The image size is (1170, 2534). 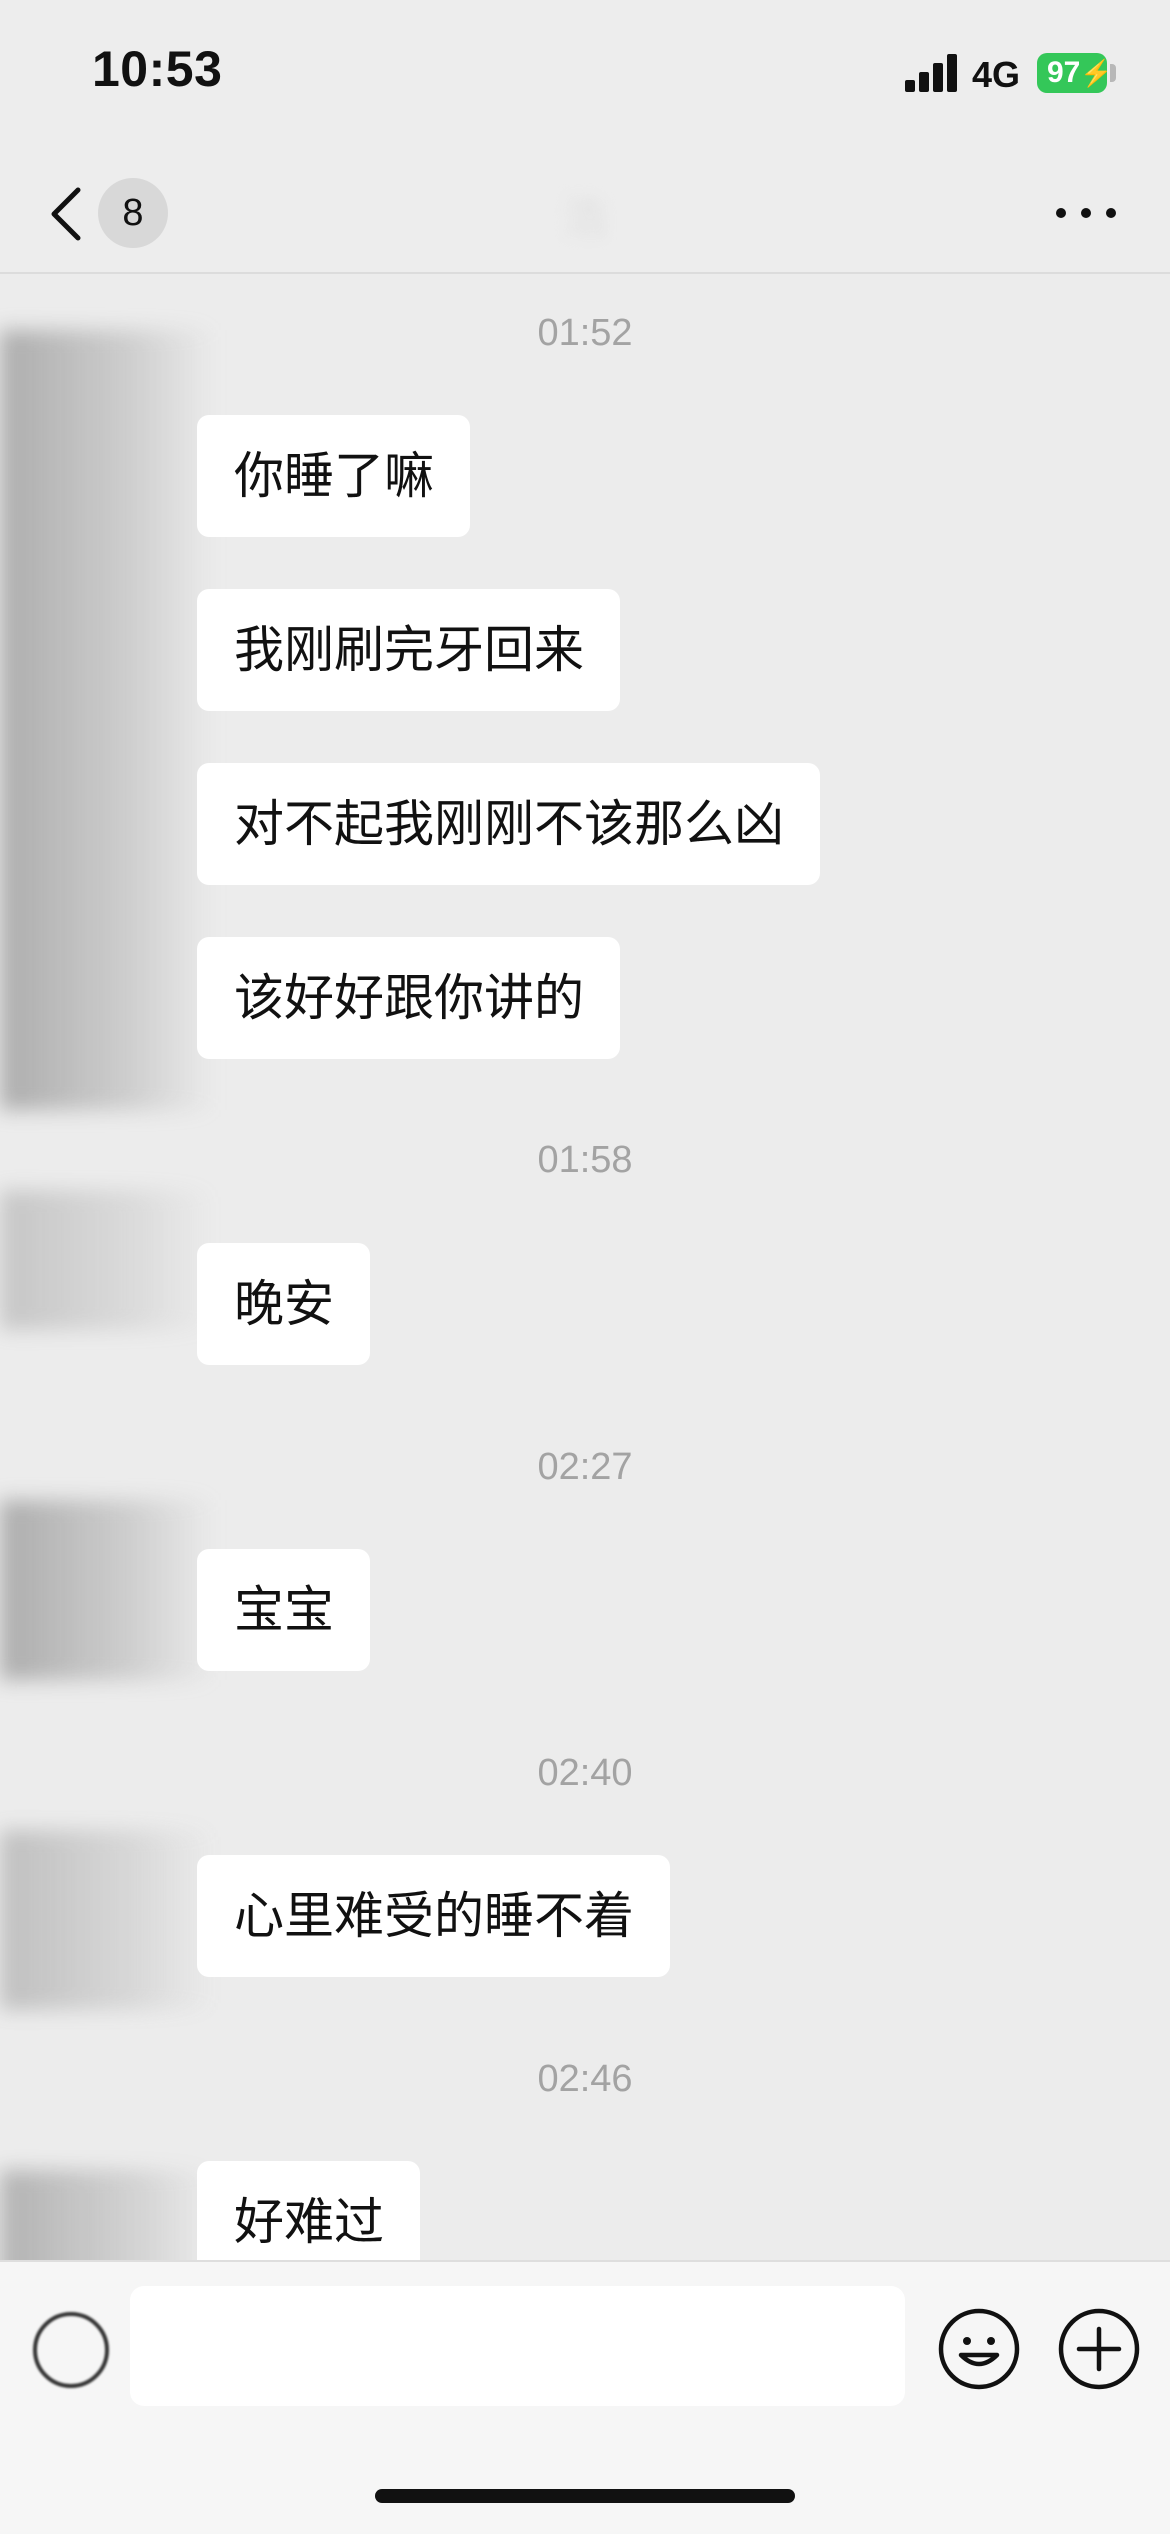 What do you see at coordinates (283, 1304) in the screenshot?
I see `message-bubble: 晚安` at bounding box center [283, 1304].